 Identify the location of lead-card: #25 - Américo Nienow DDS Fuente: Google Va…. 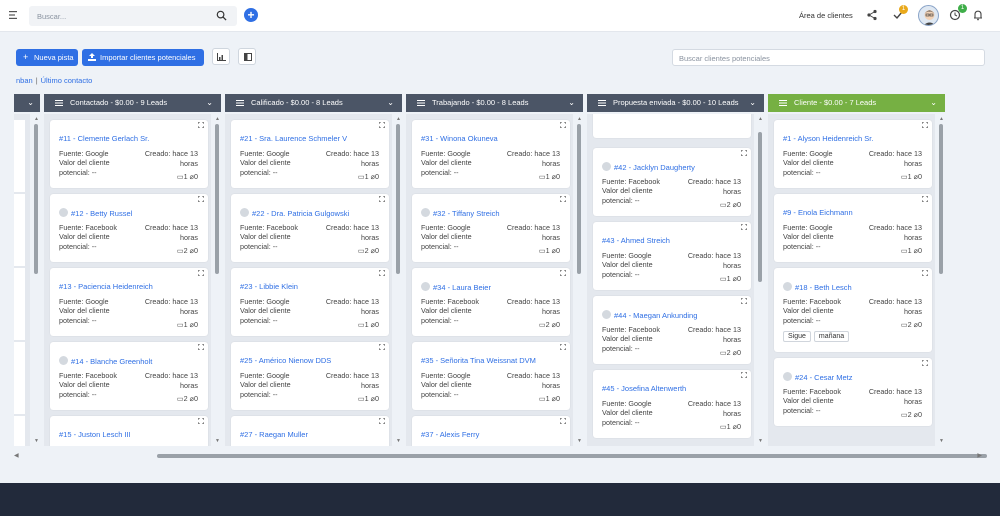
(310, 376).